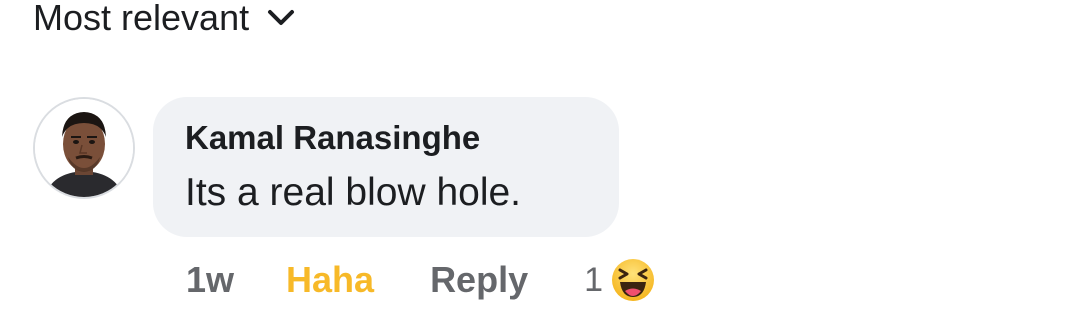 This screenshot has width=1080, height=312. Describe the element at coordinates (479, 280) in the screenshot. I see `reply-button: Reply` at that location.